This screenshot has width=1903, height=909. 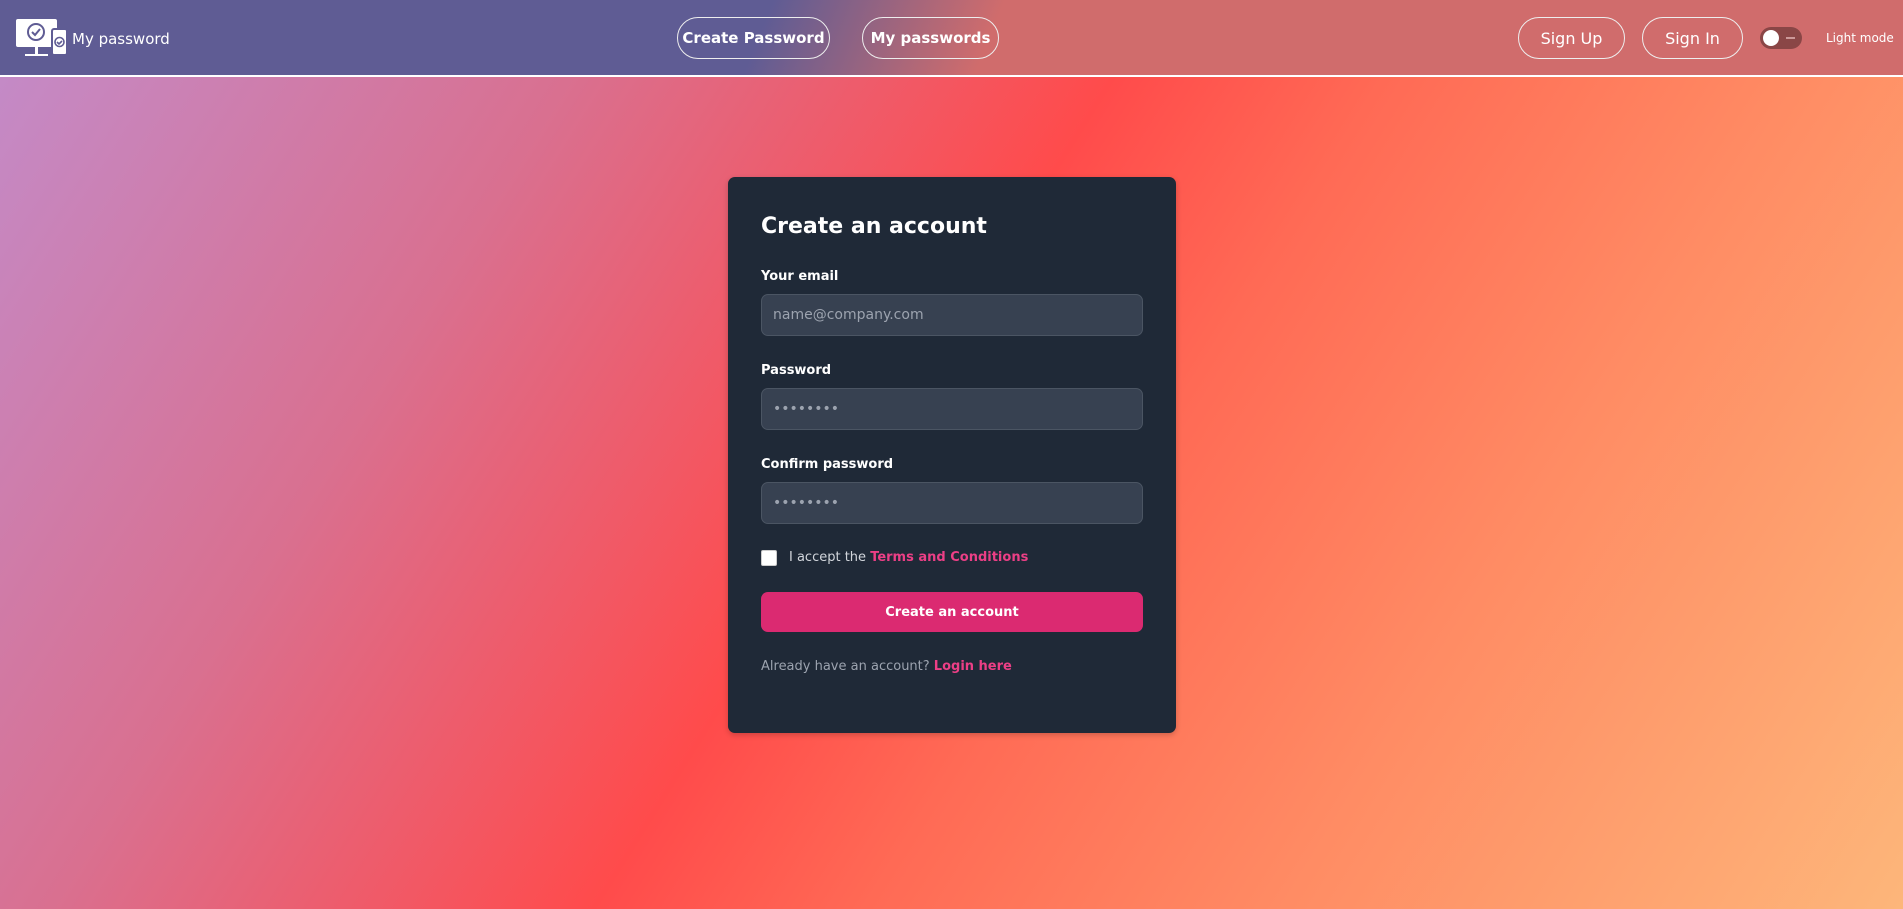 I want to click on confirm-password-input, so click(x=952, y=503).